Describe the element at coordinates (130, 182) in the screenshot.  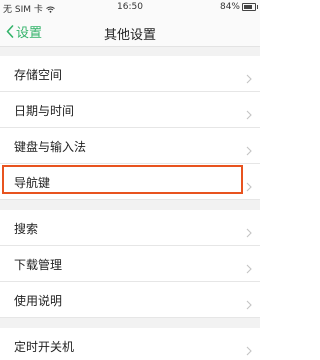
I see `settings-item-navigation-keys: 导航键` at that location.